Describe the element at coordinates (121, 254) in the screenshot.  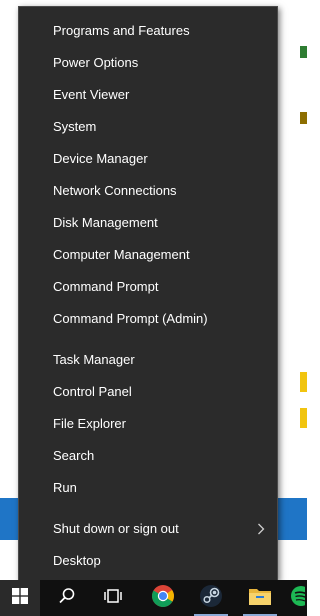
I see `menu-item-label: Computer Management` at that location.